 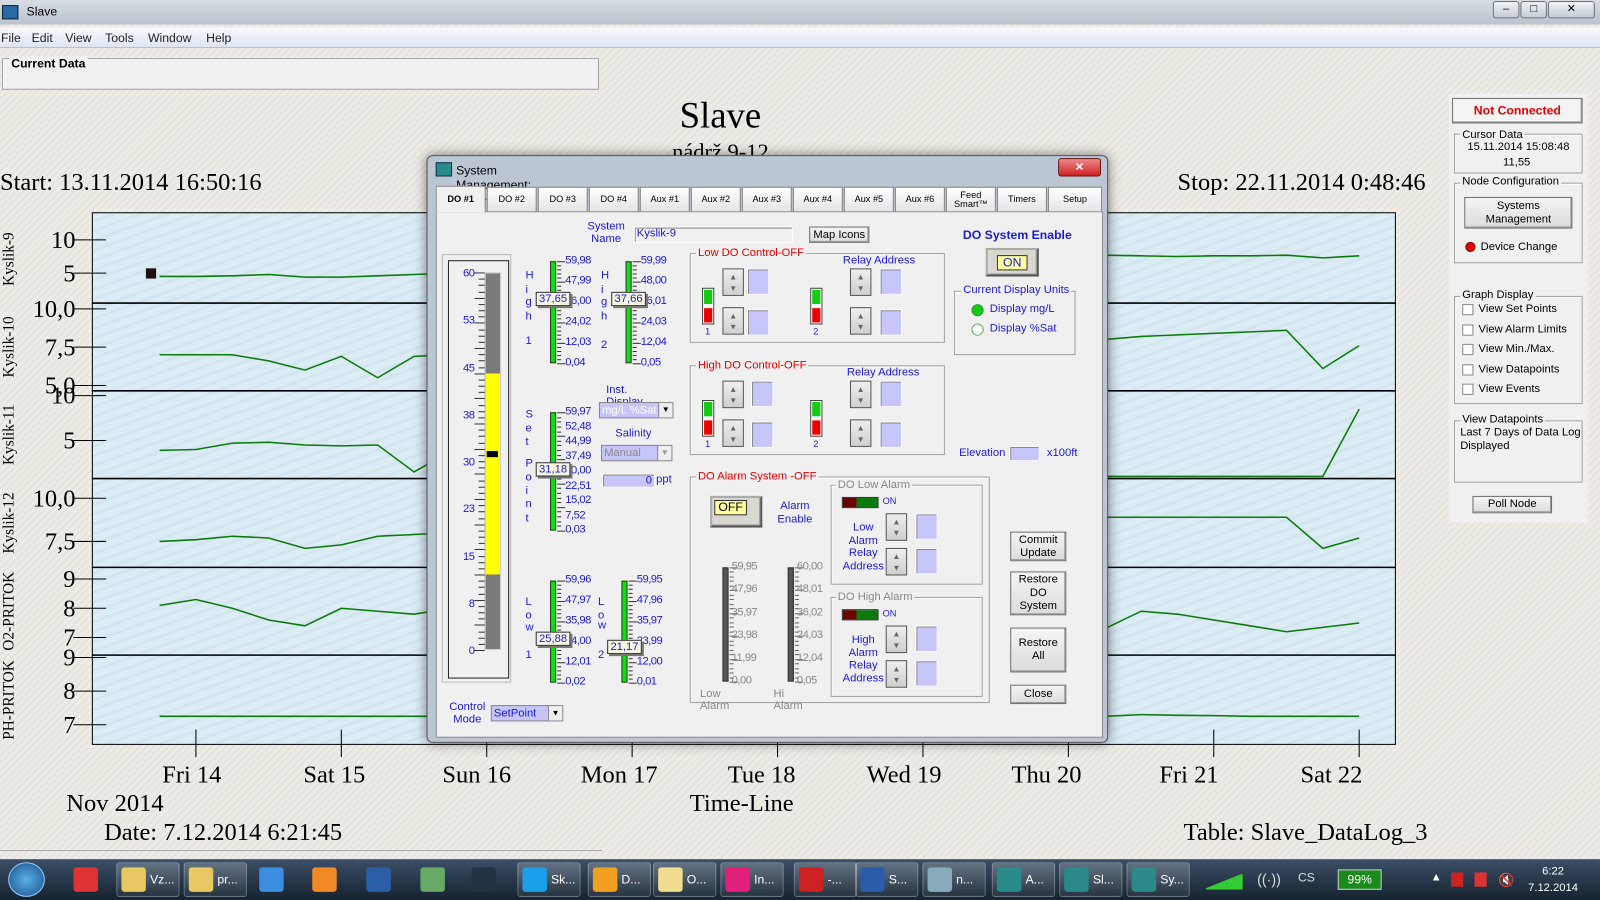 What do you see at coordinates (977, 329) in the screenshot?
I see `radio-display-sat` at bounding box center [977, 329].